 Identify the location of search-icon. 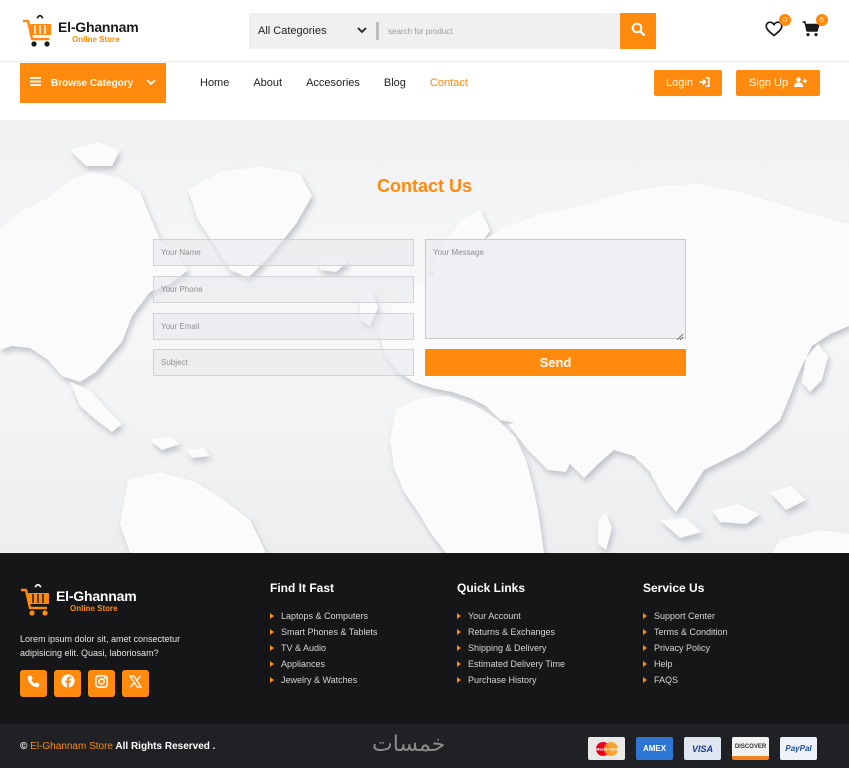
(638, 31).